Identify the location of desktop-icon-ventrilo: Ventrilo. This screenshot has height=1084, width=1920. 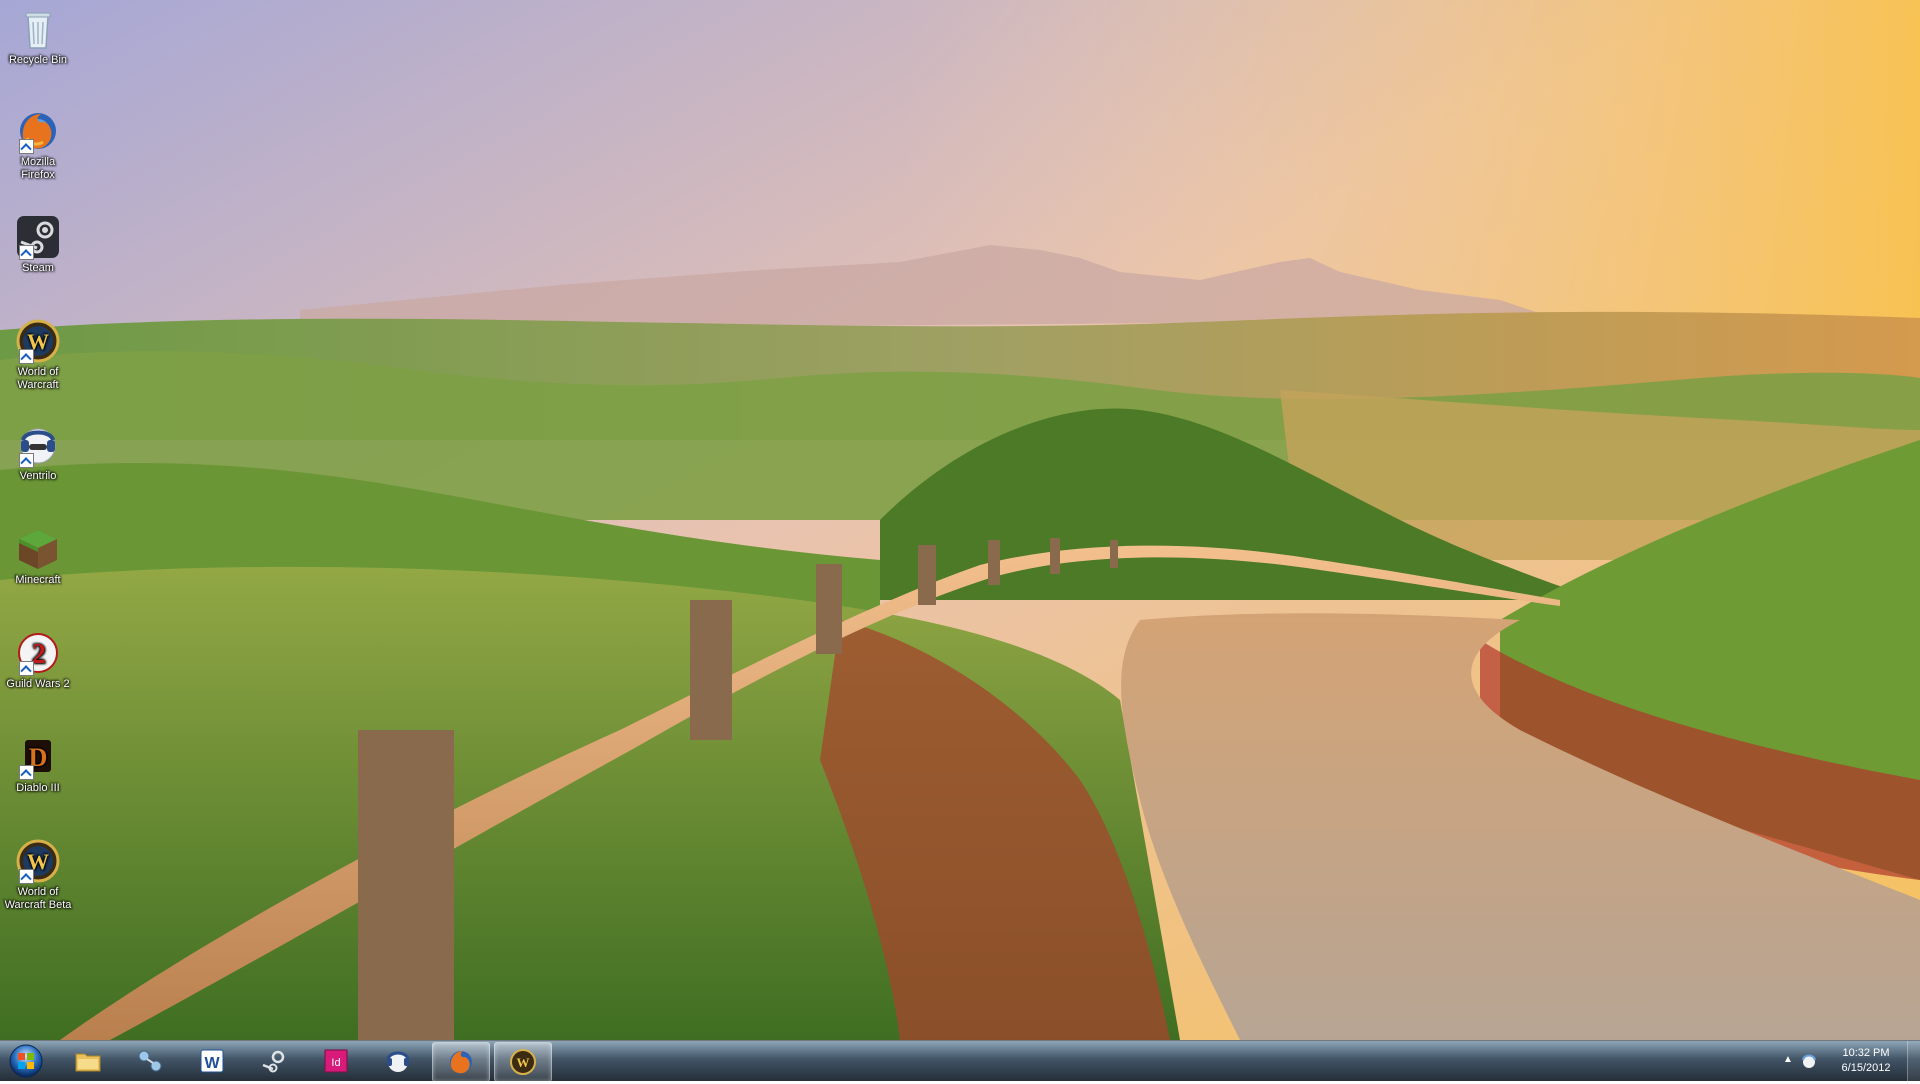
(38, 452).